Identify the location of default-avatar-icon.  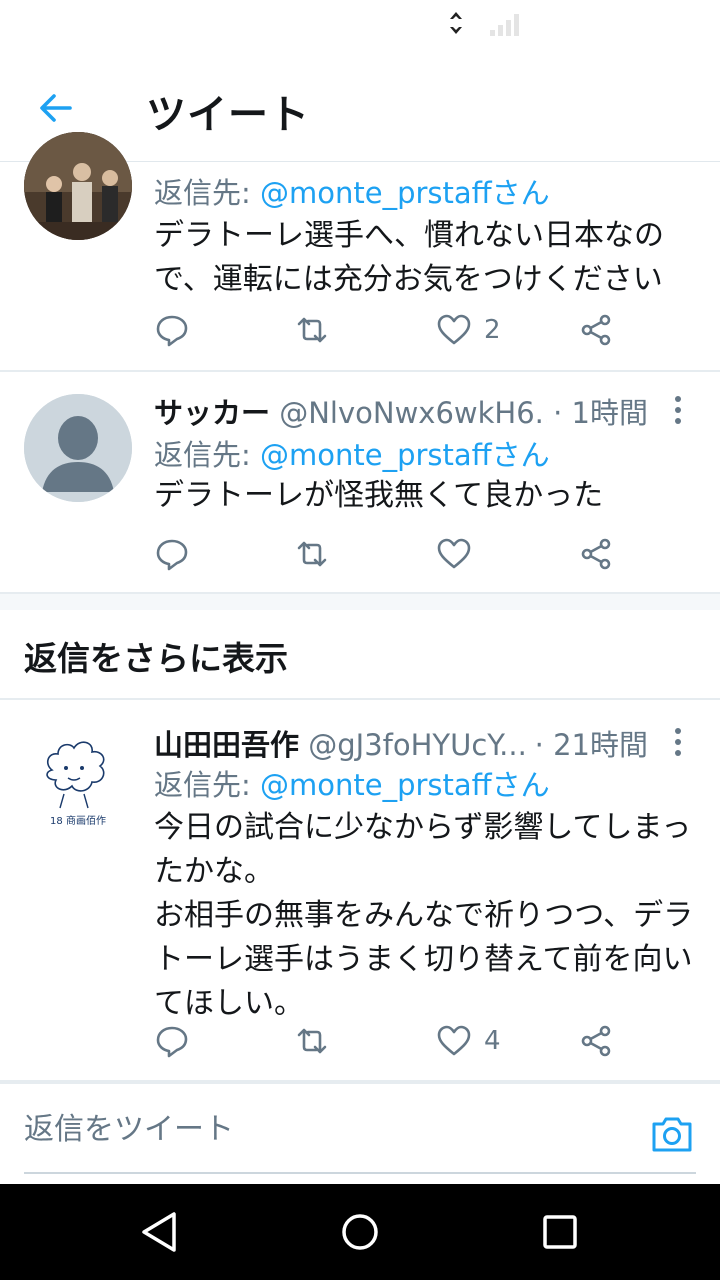
(78, 448).